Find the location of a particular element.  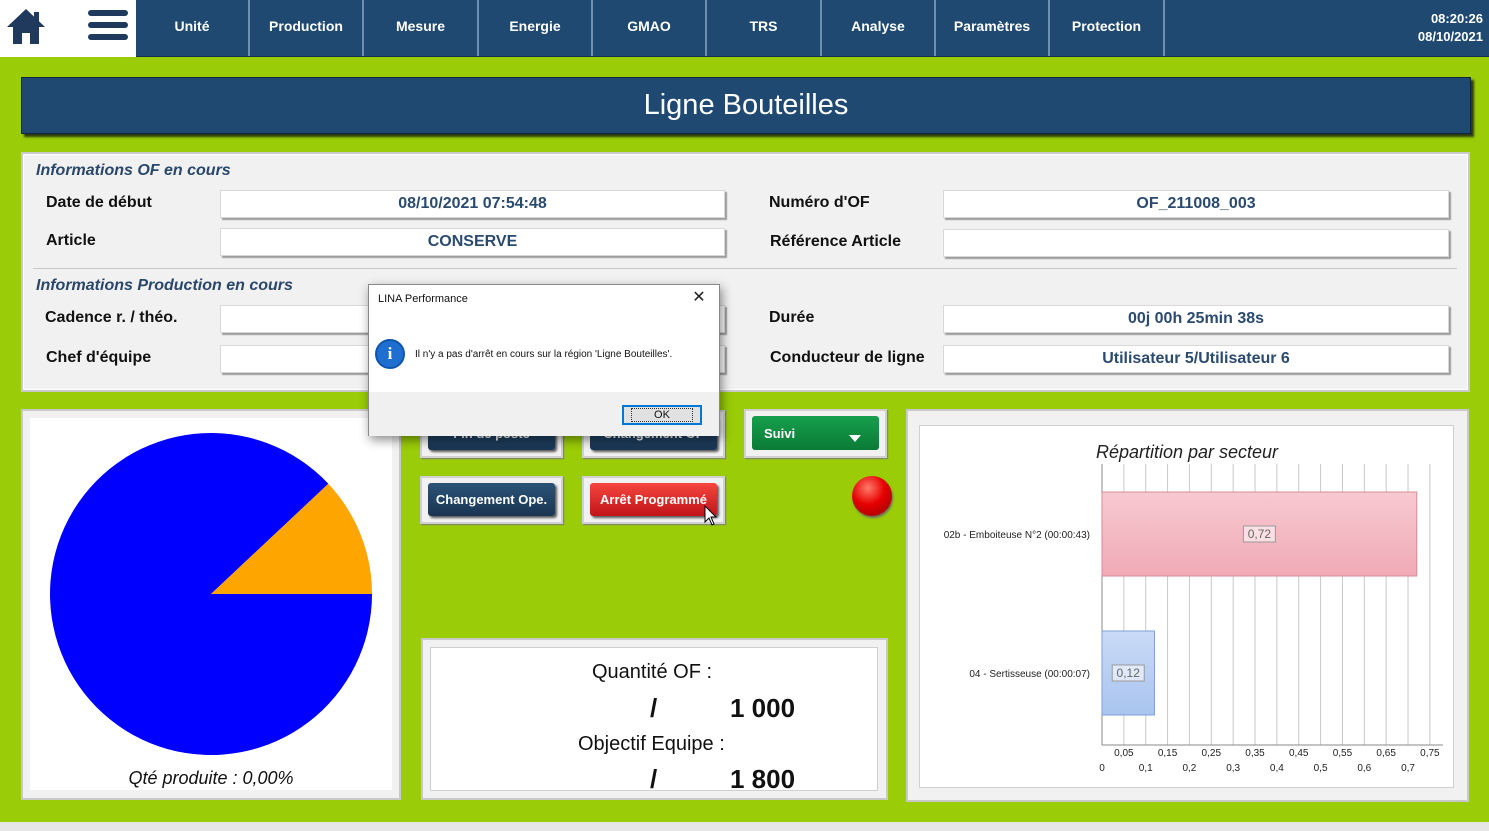

info-icon: i is located at coordinates (390, 354).